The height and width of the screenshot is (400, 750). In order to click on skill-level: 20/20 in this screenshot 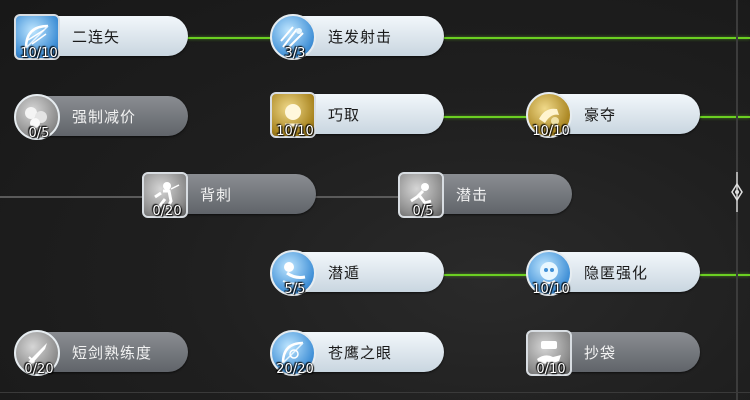, I will do `click(295, 369)`.